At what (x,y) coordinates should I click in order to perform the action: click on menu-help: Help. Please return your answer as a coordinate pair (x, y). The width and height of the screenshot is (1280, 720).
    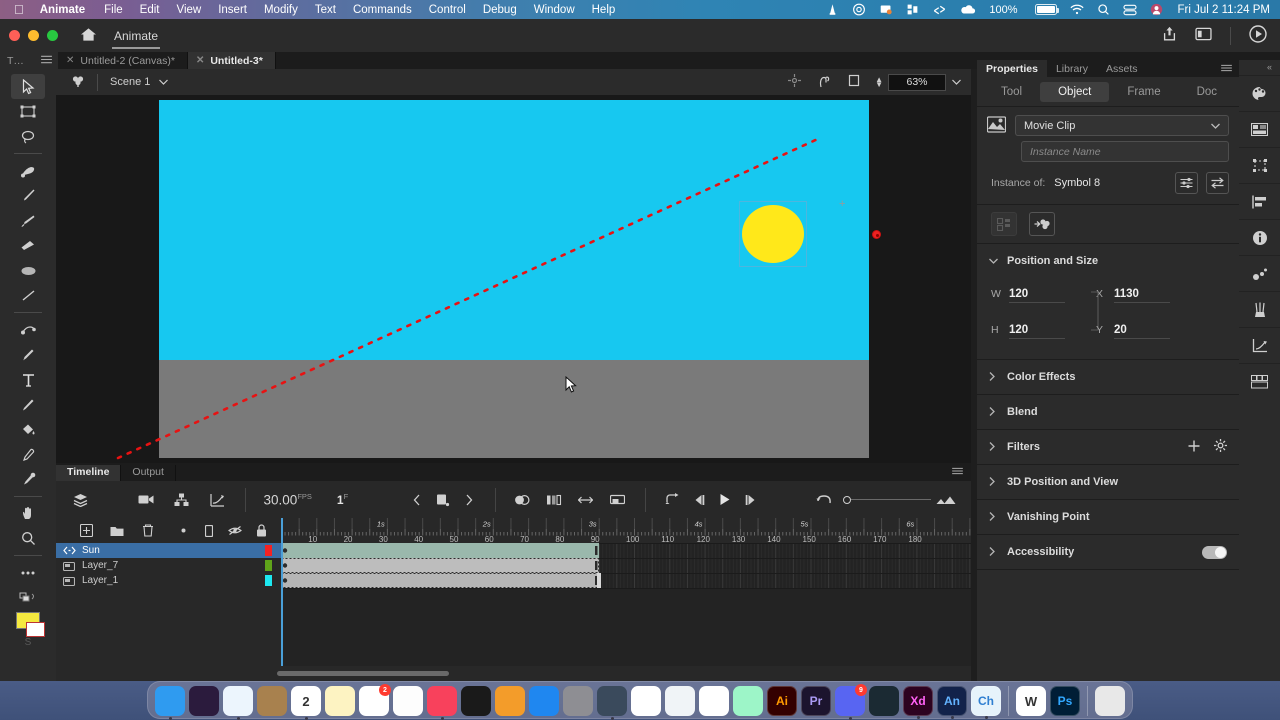
    Looking at the image, I should click on (604, 10).